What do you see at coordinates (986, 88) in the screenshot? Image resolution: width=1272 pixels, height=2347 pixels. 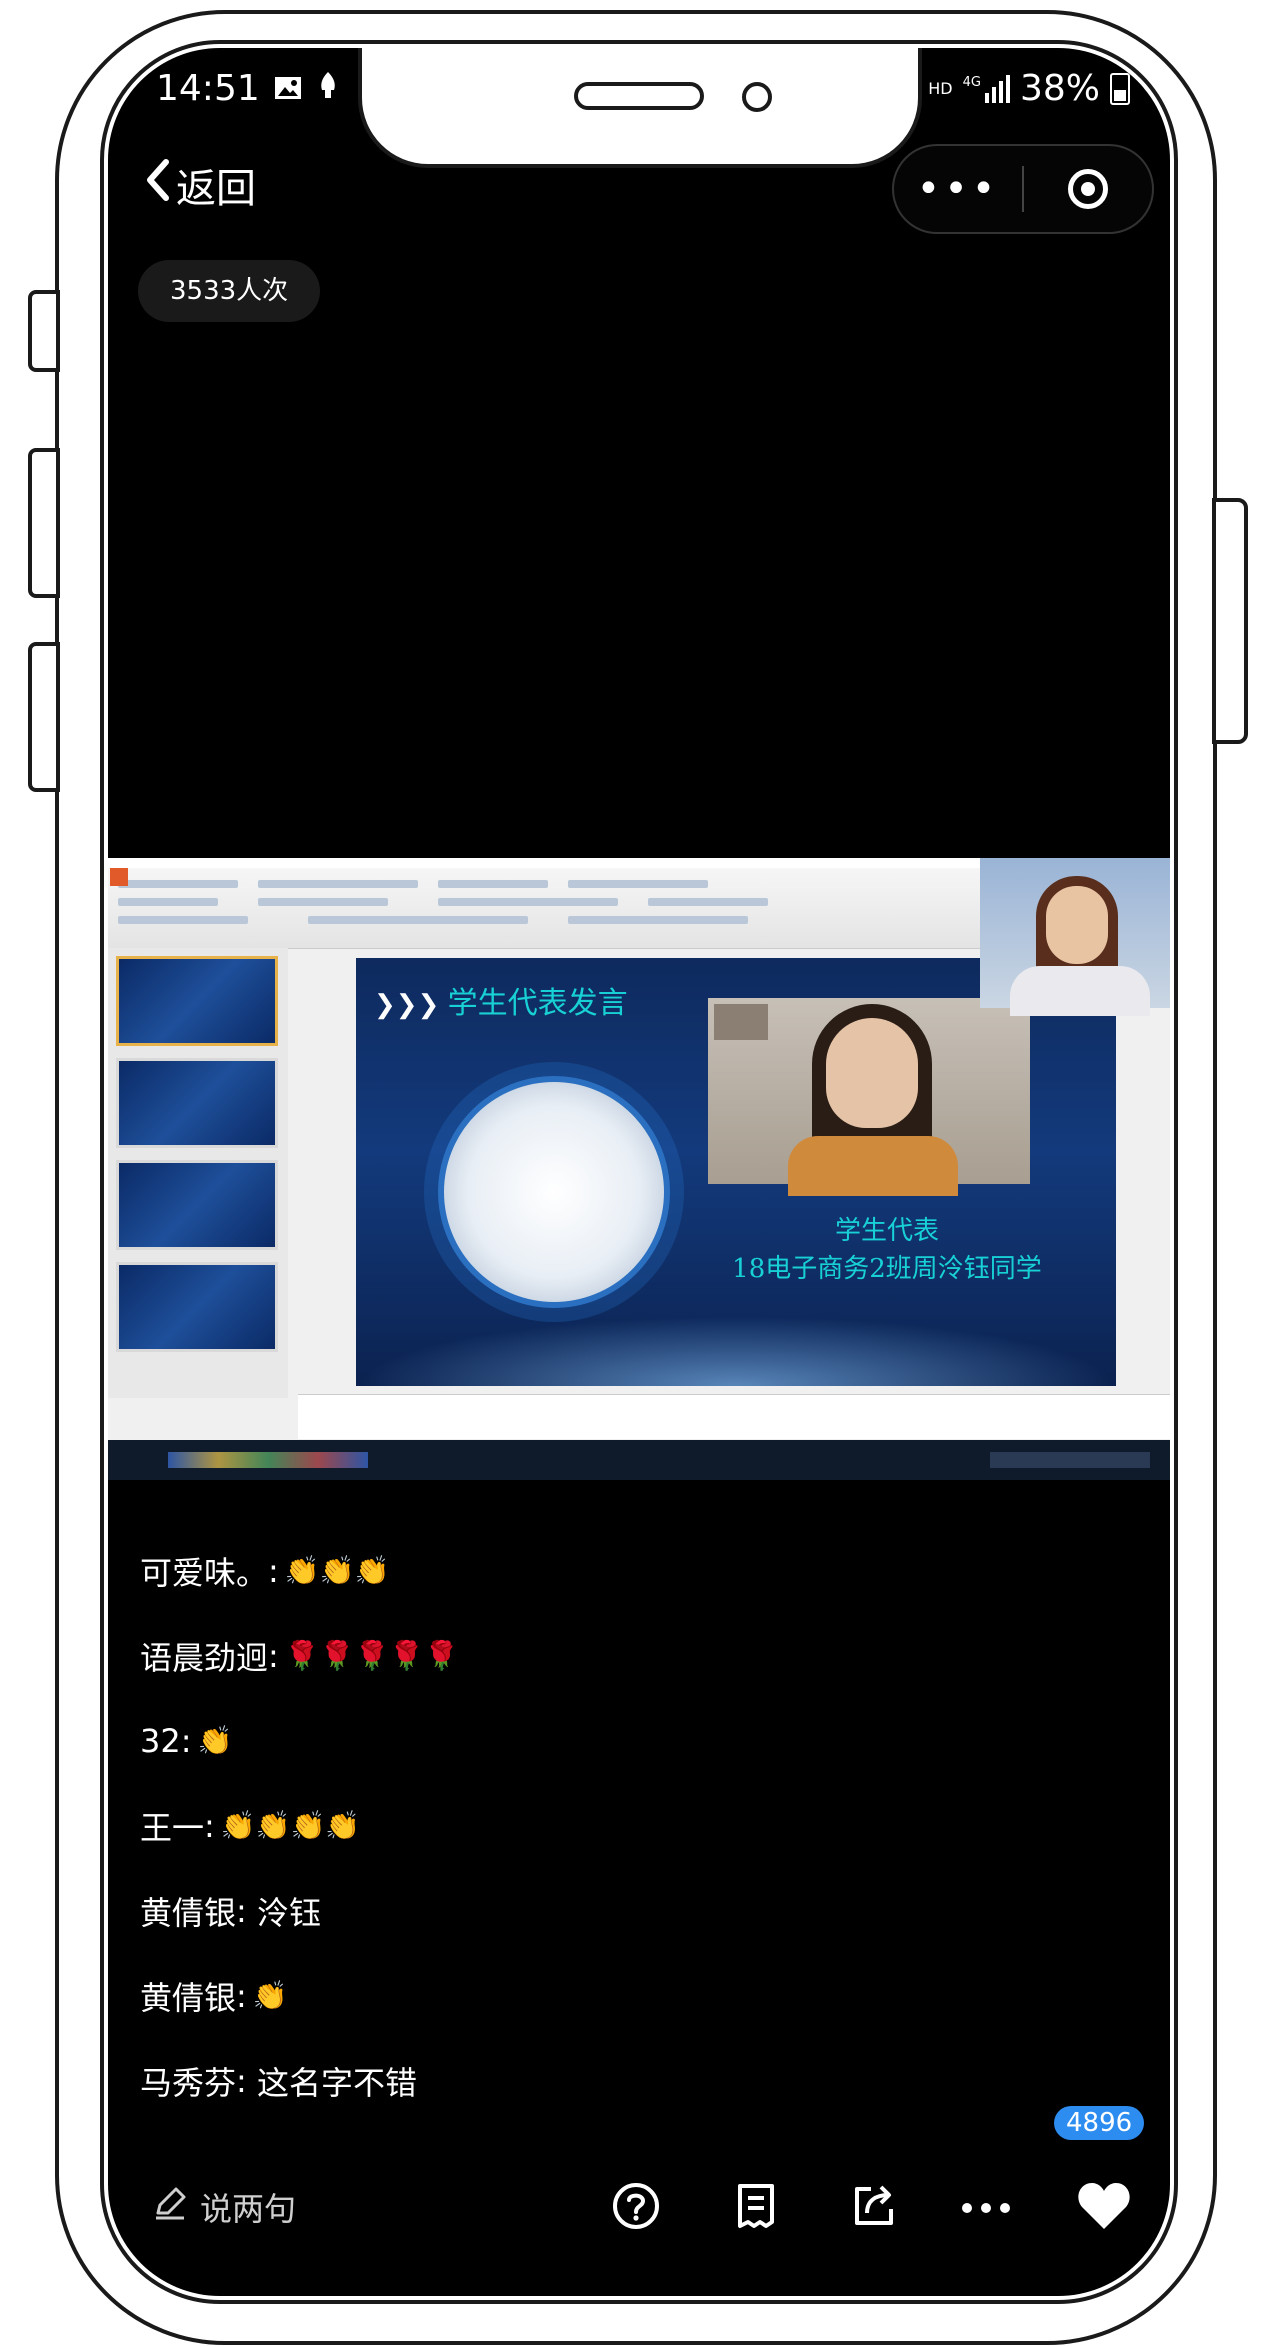 I see `signal-icon: 4G` at bounding box center [986, 88].